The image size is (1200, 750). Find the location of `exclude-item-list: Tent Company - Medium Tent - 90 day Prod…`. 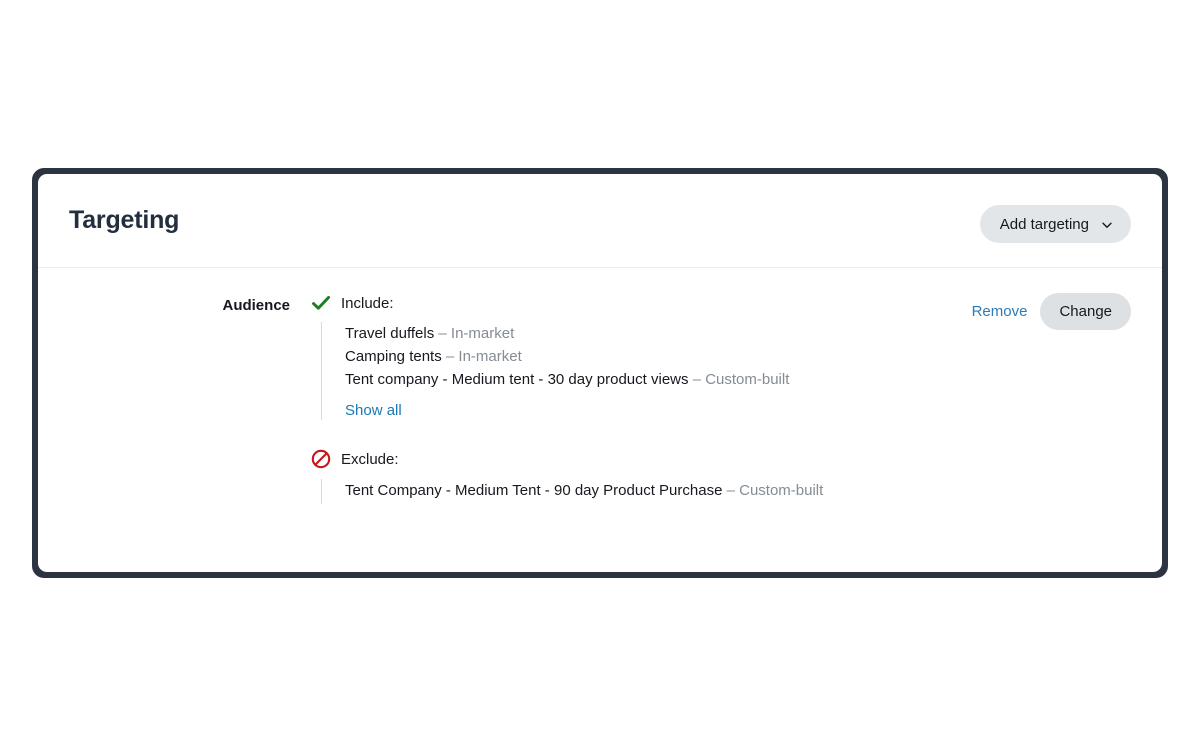

exclude-item-list: Tent Company - Medium Tent - 90 day Prod… is located at coordinates (572, 491).